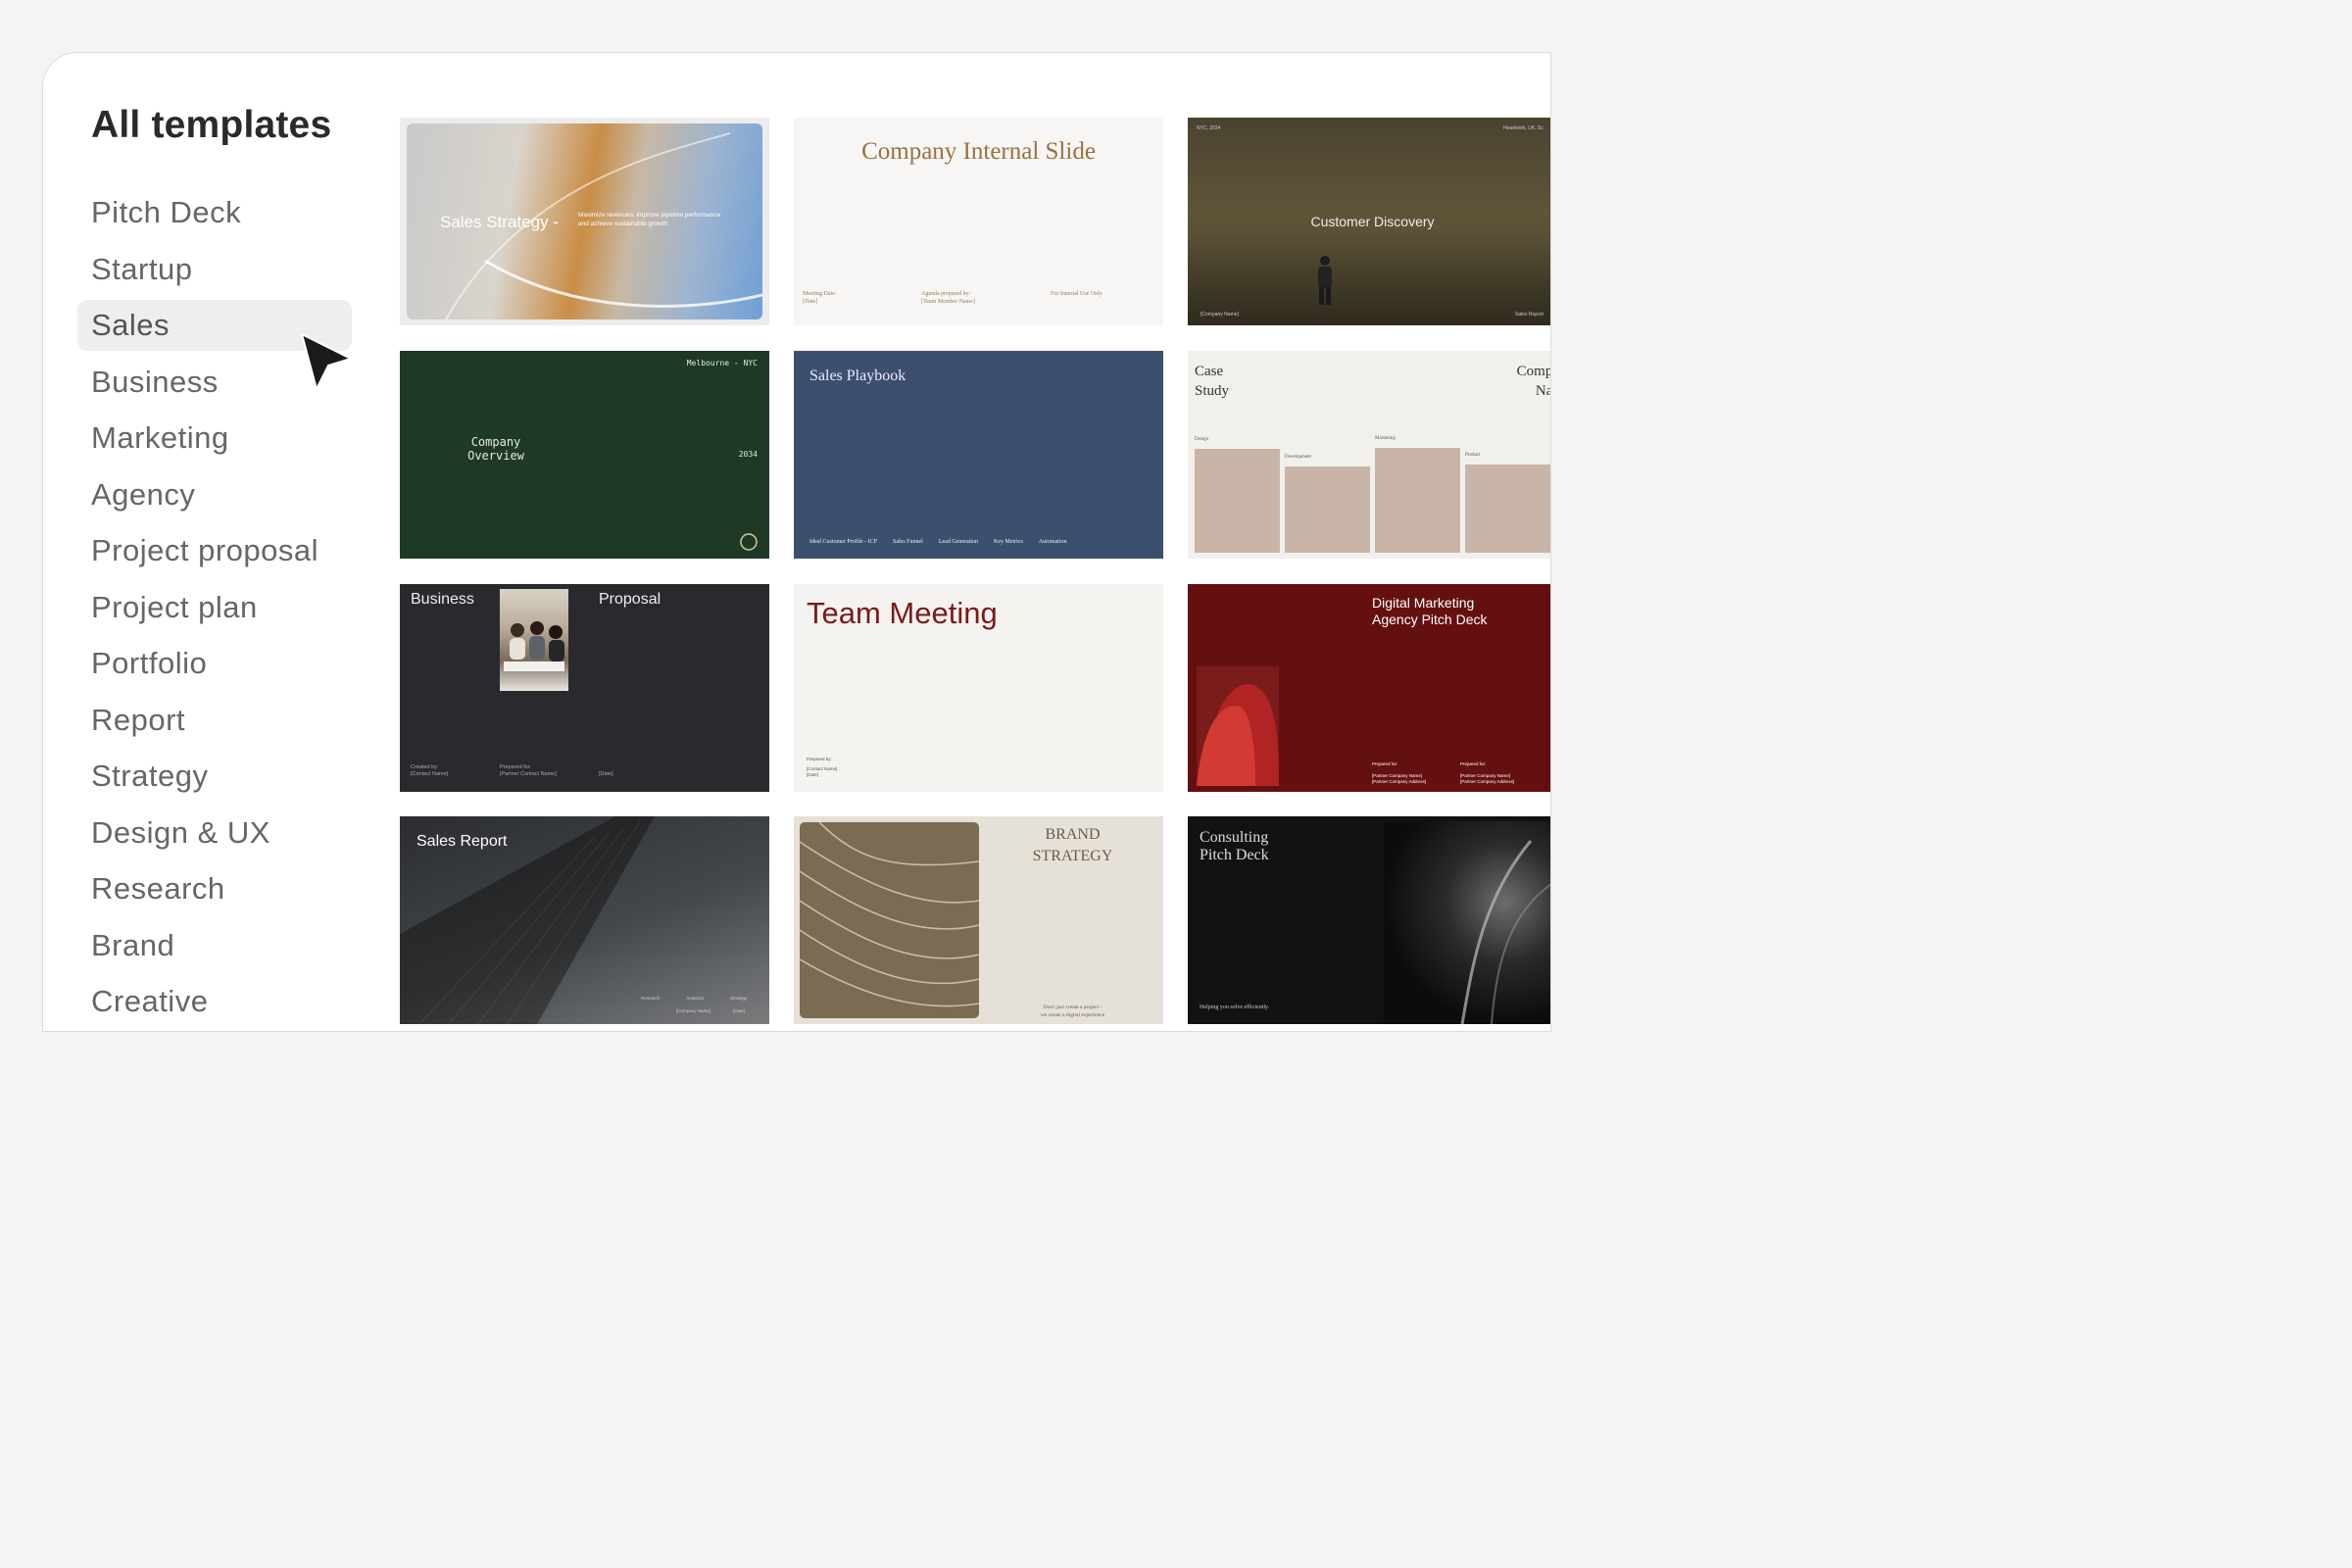  I want to click on card-title: Sales Strategy -, so click(499, 222).